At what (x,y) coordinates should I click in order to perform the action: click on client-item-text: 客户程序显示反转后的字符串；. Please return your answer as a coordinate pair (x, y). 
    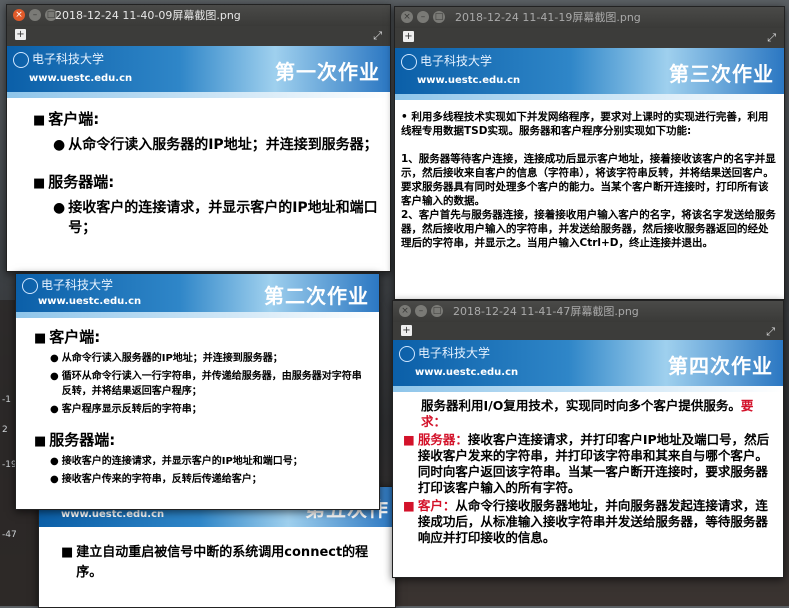
    Looking at the image, I should click on (131, 409).